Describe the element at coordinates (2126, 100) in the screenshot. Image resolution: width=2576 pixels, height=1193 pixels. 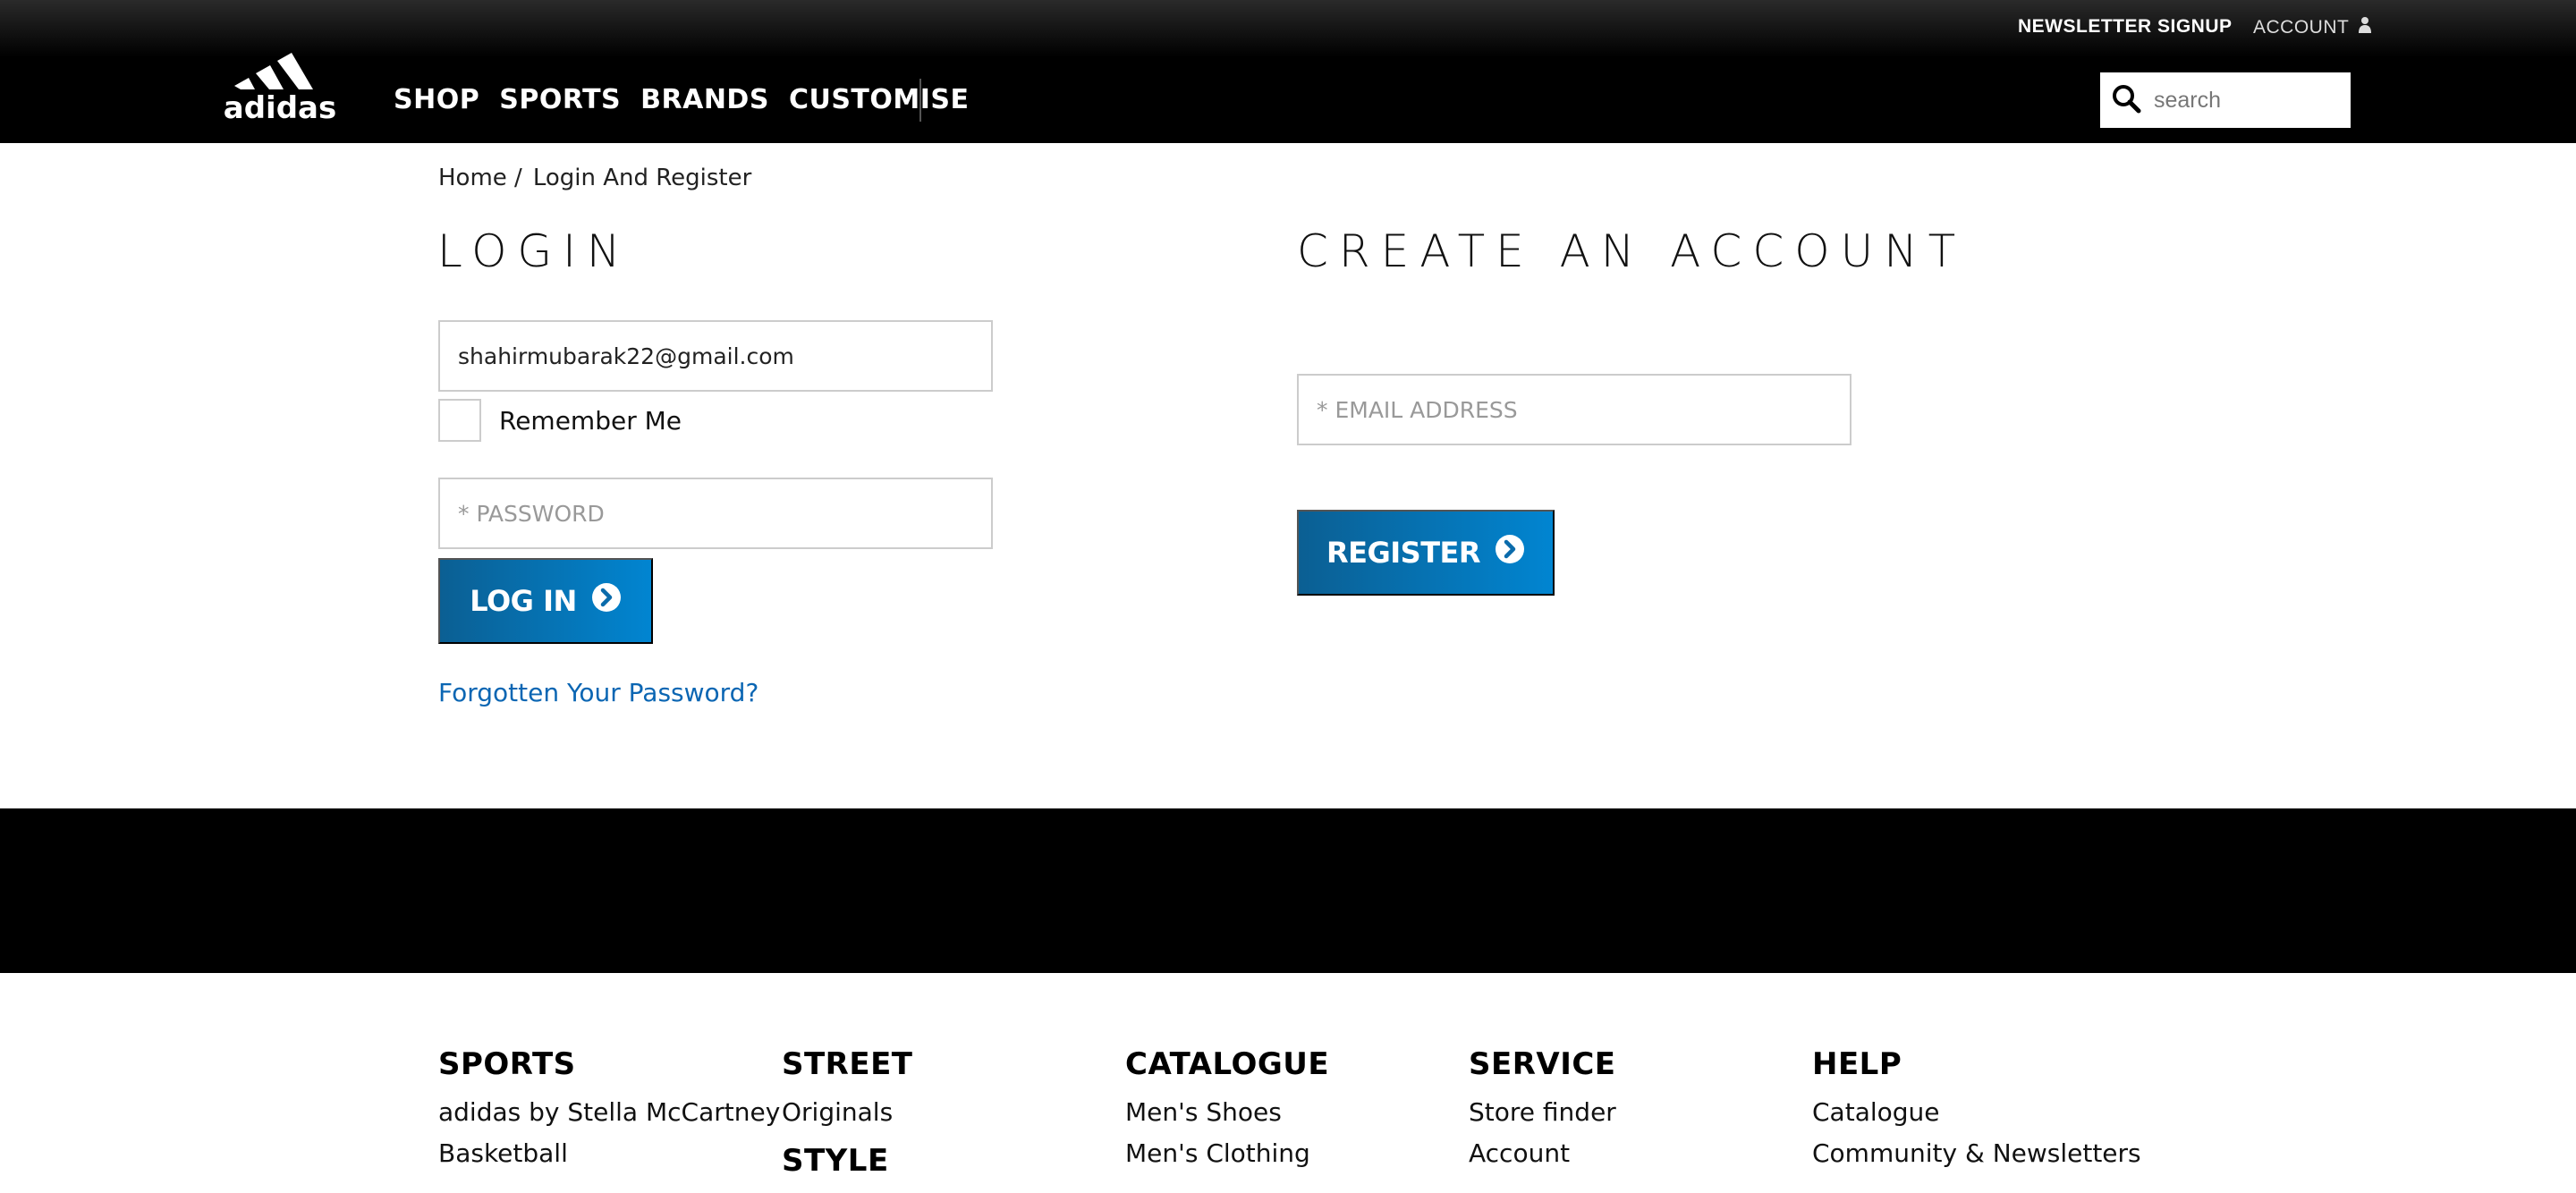
I see `search-icon` at that location.